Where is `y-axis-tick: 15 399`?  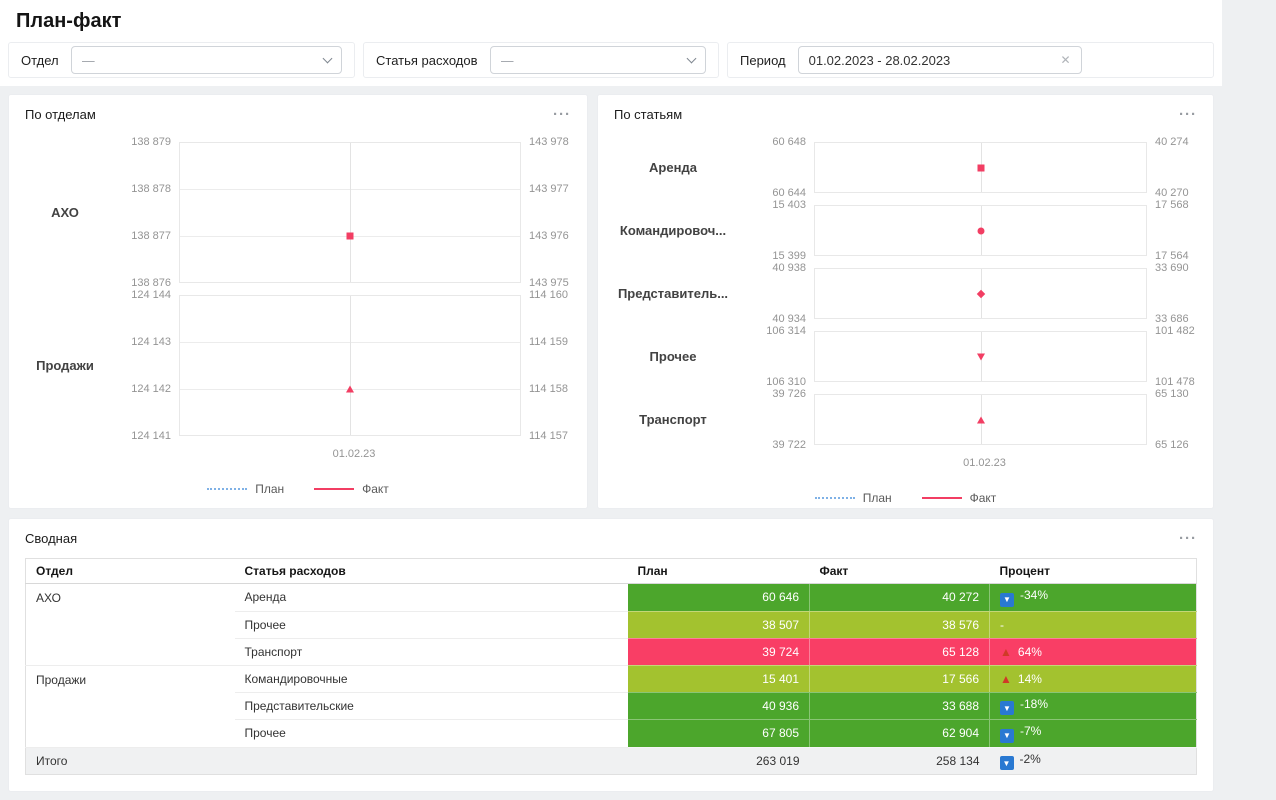 y-axis-tick: 15 399 is located at coordinates (789, 256).